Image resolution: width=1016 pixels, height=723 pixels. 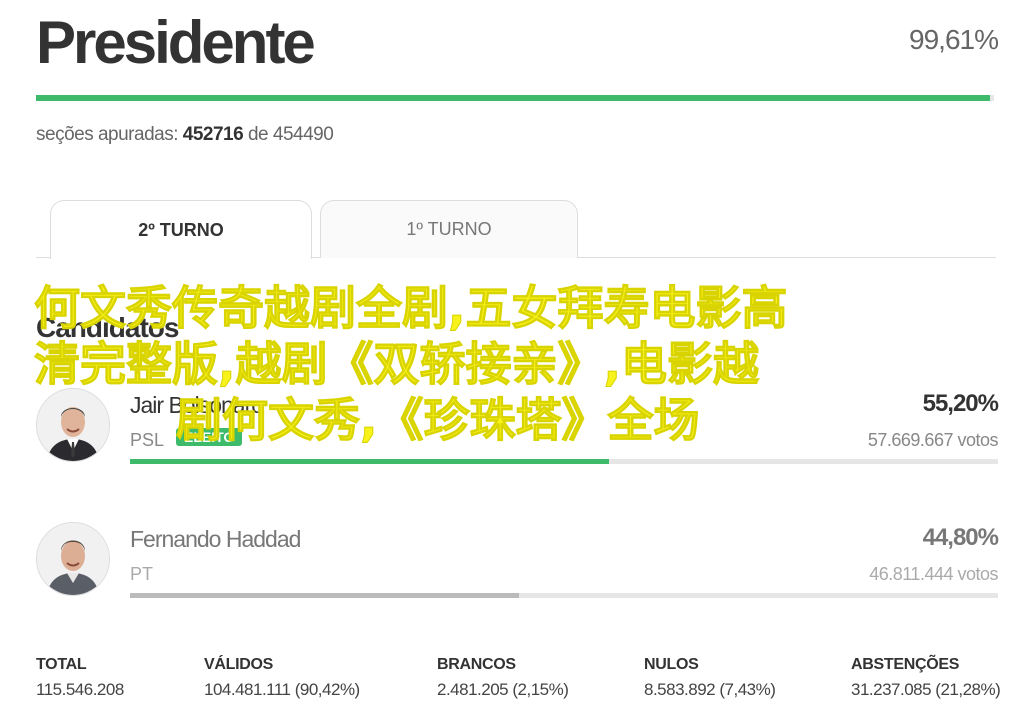 What do you see at coordinates (258, 134) in the screenshot?
I see `secoes-joiner: de` at bounding box center [258, 134].